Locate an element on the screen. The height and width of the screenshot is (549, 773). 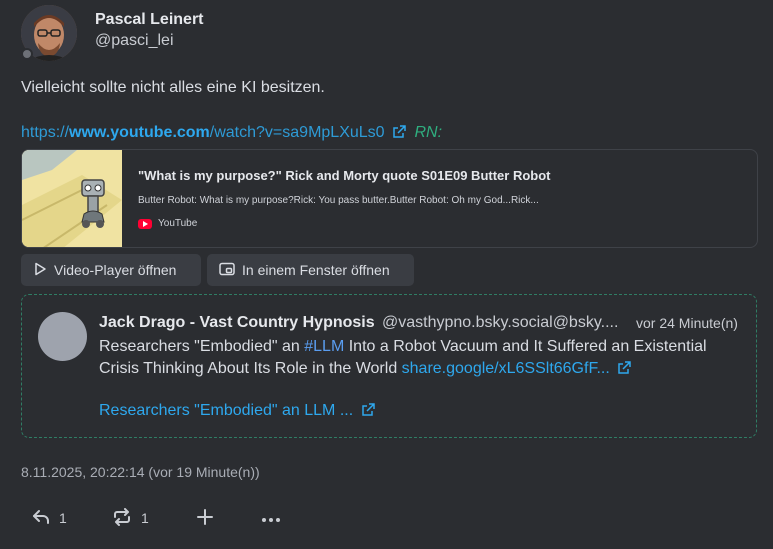
renote-button: 1 is located at coordinates (130, 518).